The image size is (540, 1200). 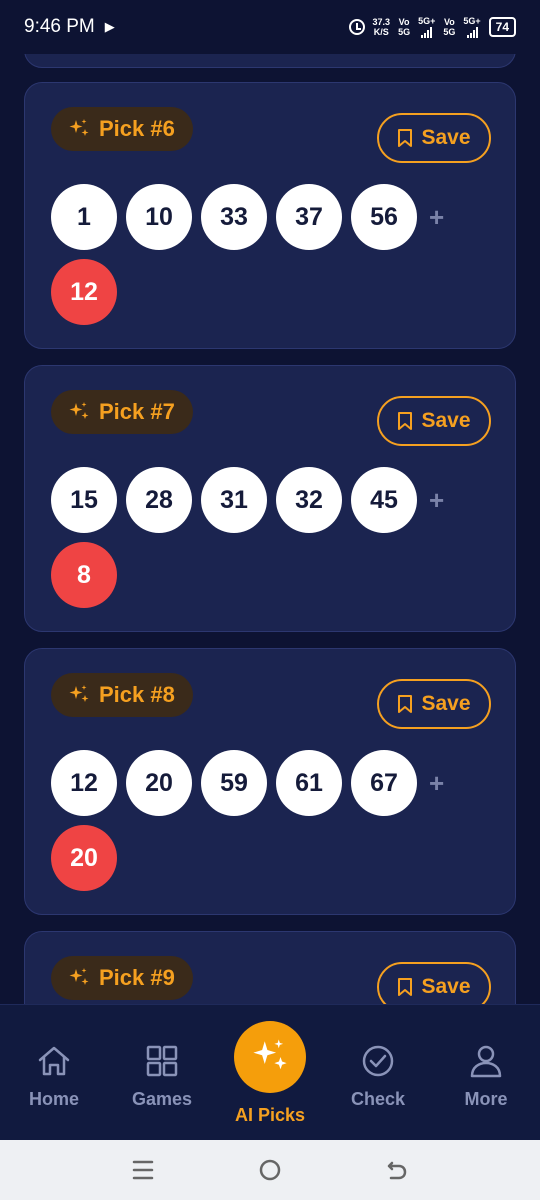 I want to click on network-speed: 37.3 K/S, so click(x=382, y=27).